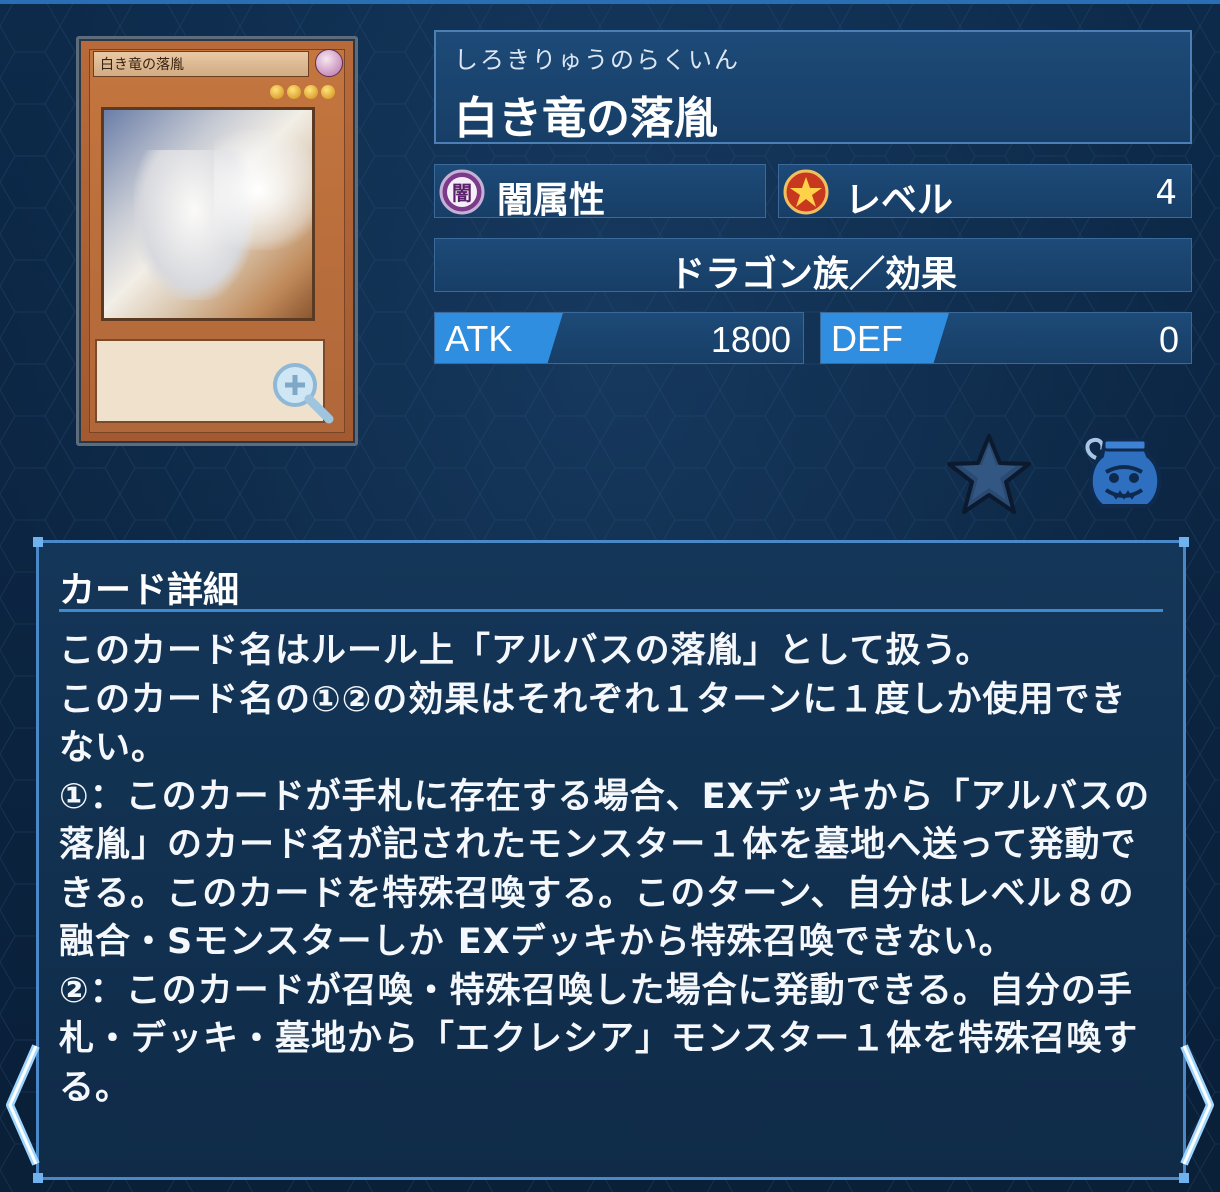 This screenshot has height=1192, width=1220. I want to click on chevron-left-icon, so click(23, 1105).